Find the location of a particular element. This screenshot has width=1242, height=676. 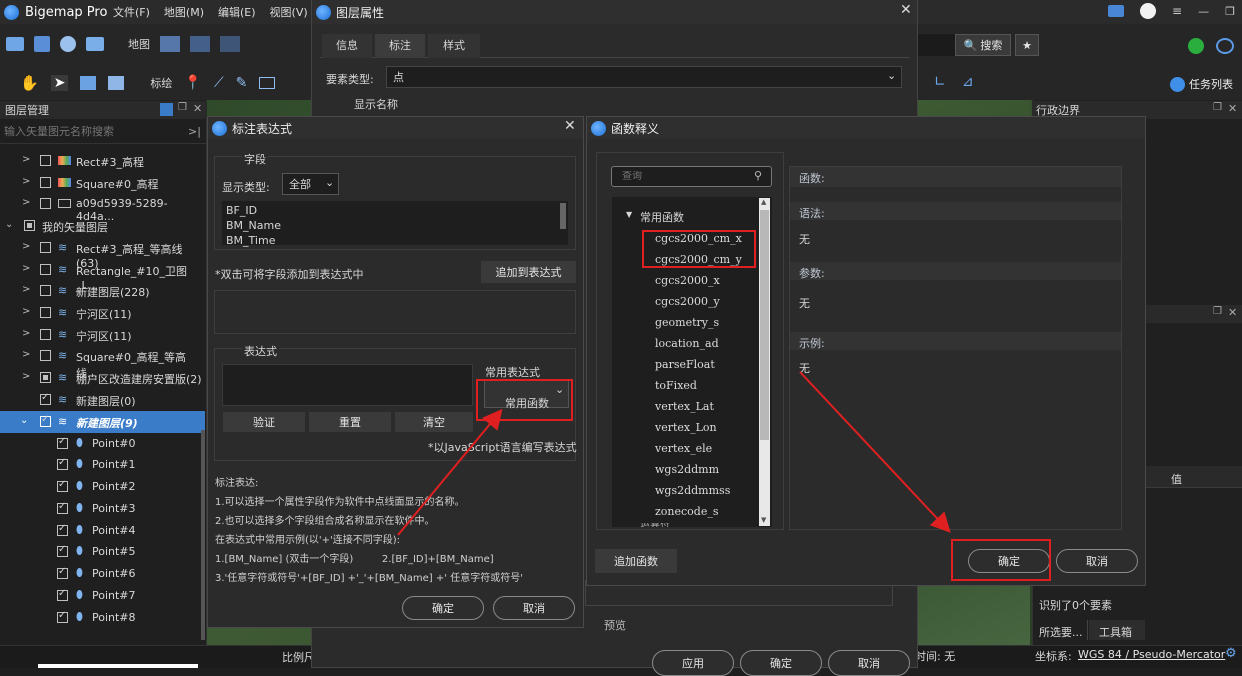

arrow-to-common-funcs is located at coordinates (450, 472).